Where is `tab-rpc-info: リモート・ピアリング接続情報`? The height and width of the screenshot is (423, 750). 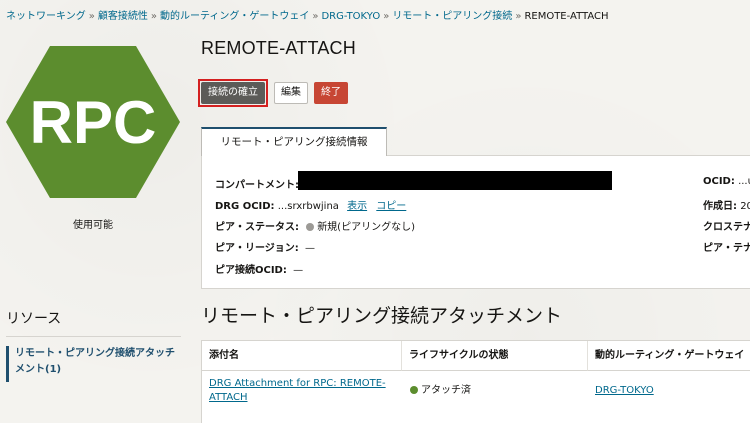
tab-rpc-info: リモート・ピアリング接続情報 is located at coordinates (294, 141).